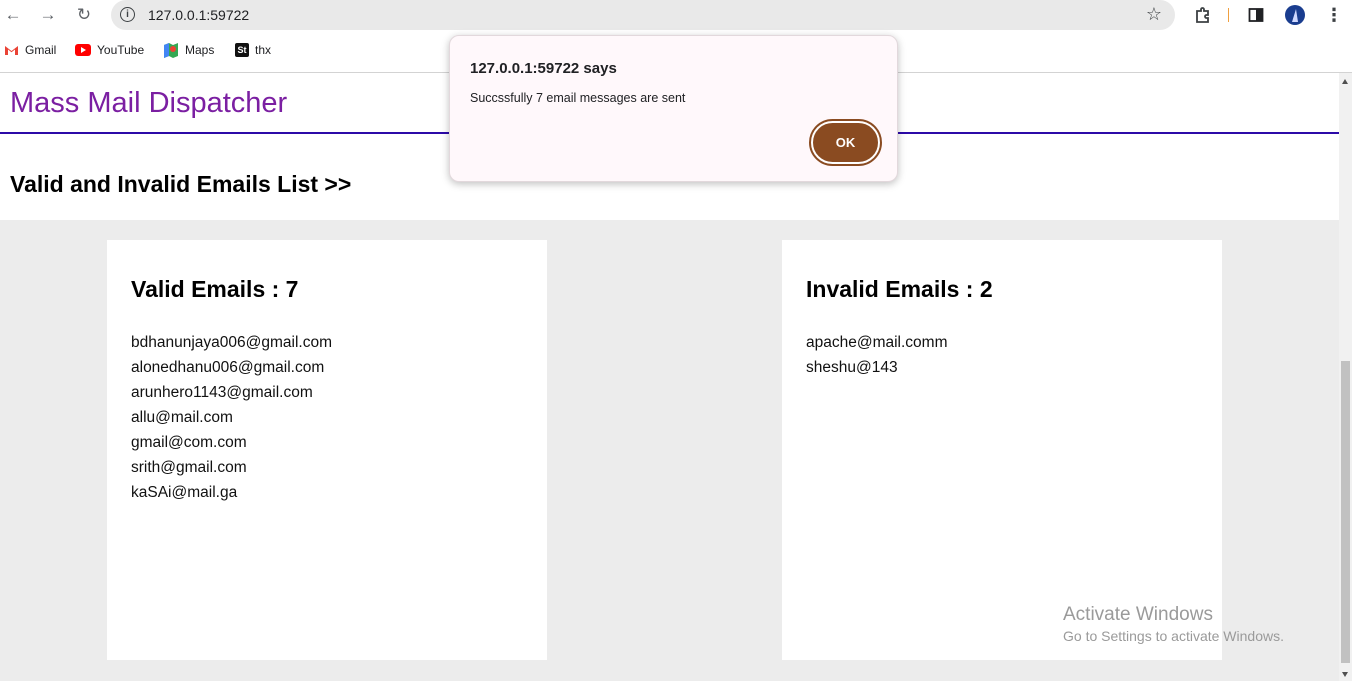 The width and height of the screenshot is (1352, 681). I want to click on url-text: 127.0.0.1:59722, so click(198, 15).